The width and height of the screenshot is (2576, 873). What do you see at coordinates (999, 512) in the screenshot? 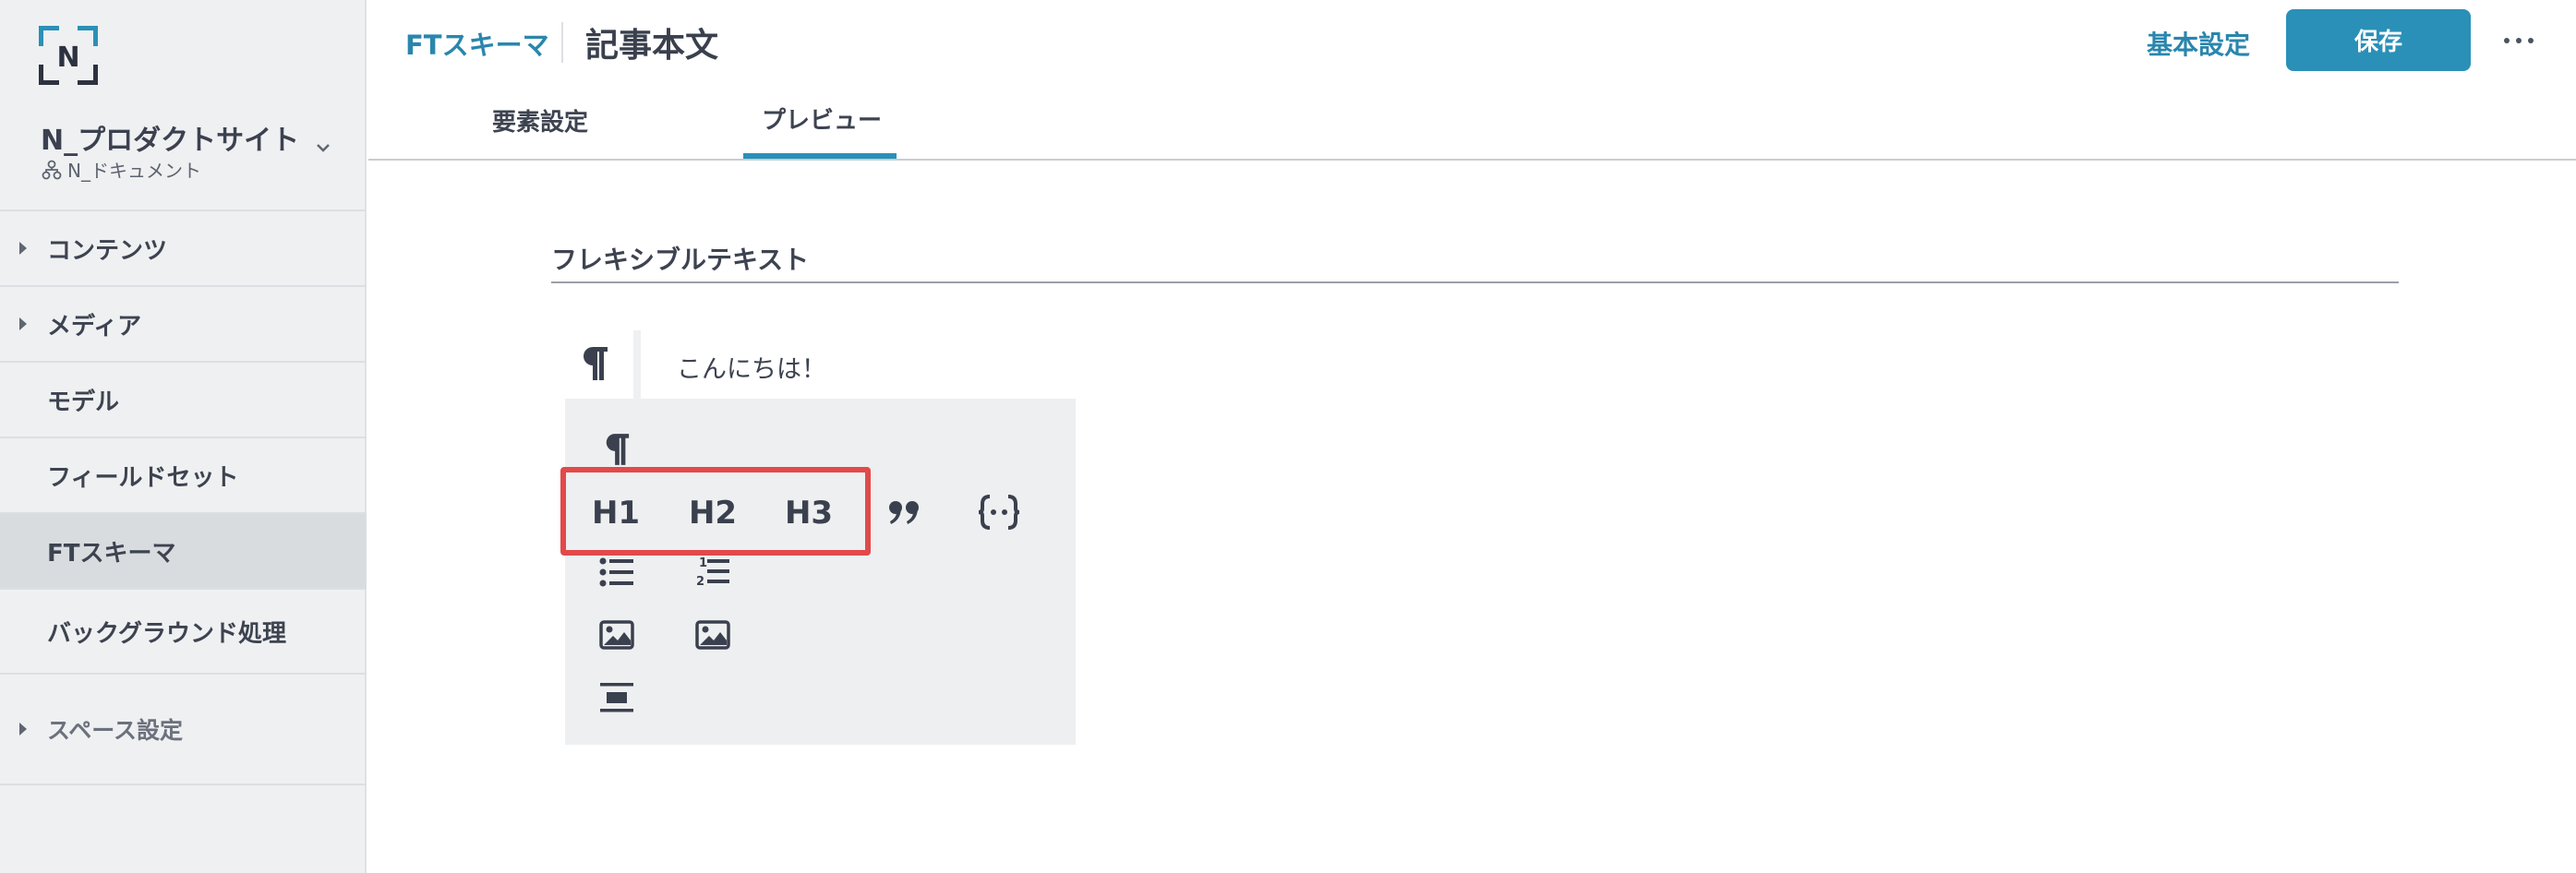
I see `code-block-icon` at bounding box center [999, 512].